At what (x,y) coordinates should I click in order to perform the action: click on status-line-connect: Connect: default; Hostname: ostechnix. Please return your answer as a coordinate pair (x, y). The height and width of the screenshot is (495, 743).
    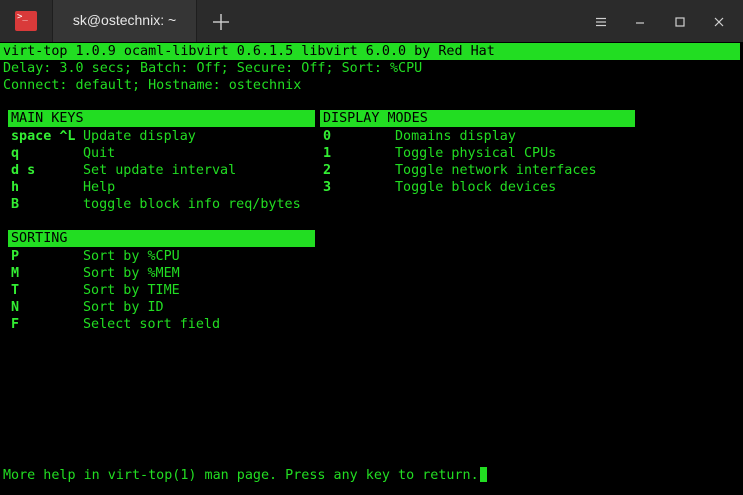
    Looking at the image, I should click on (152, 85).